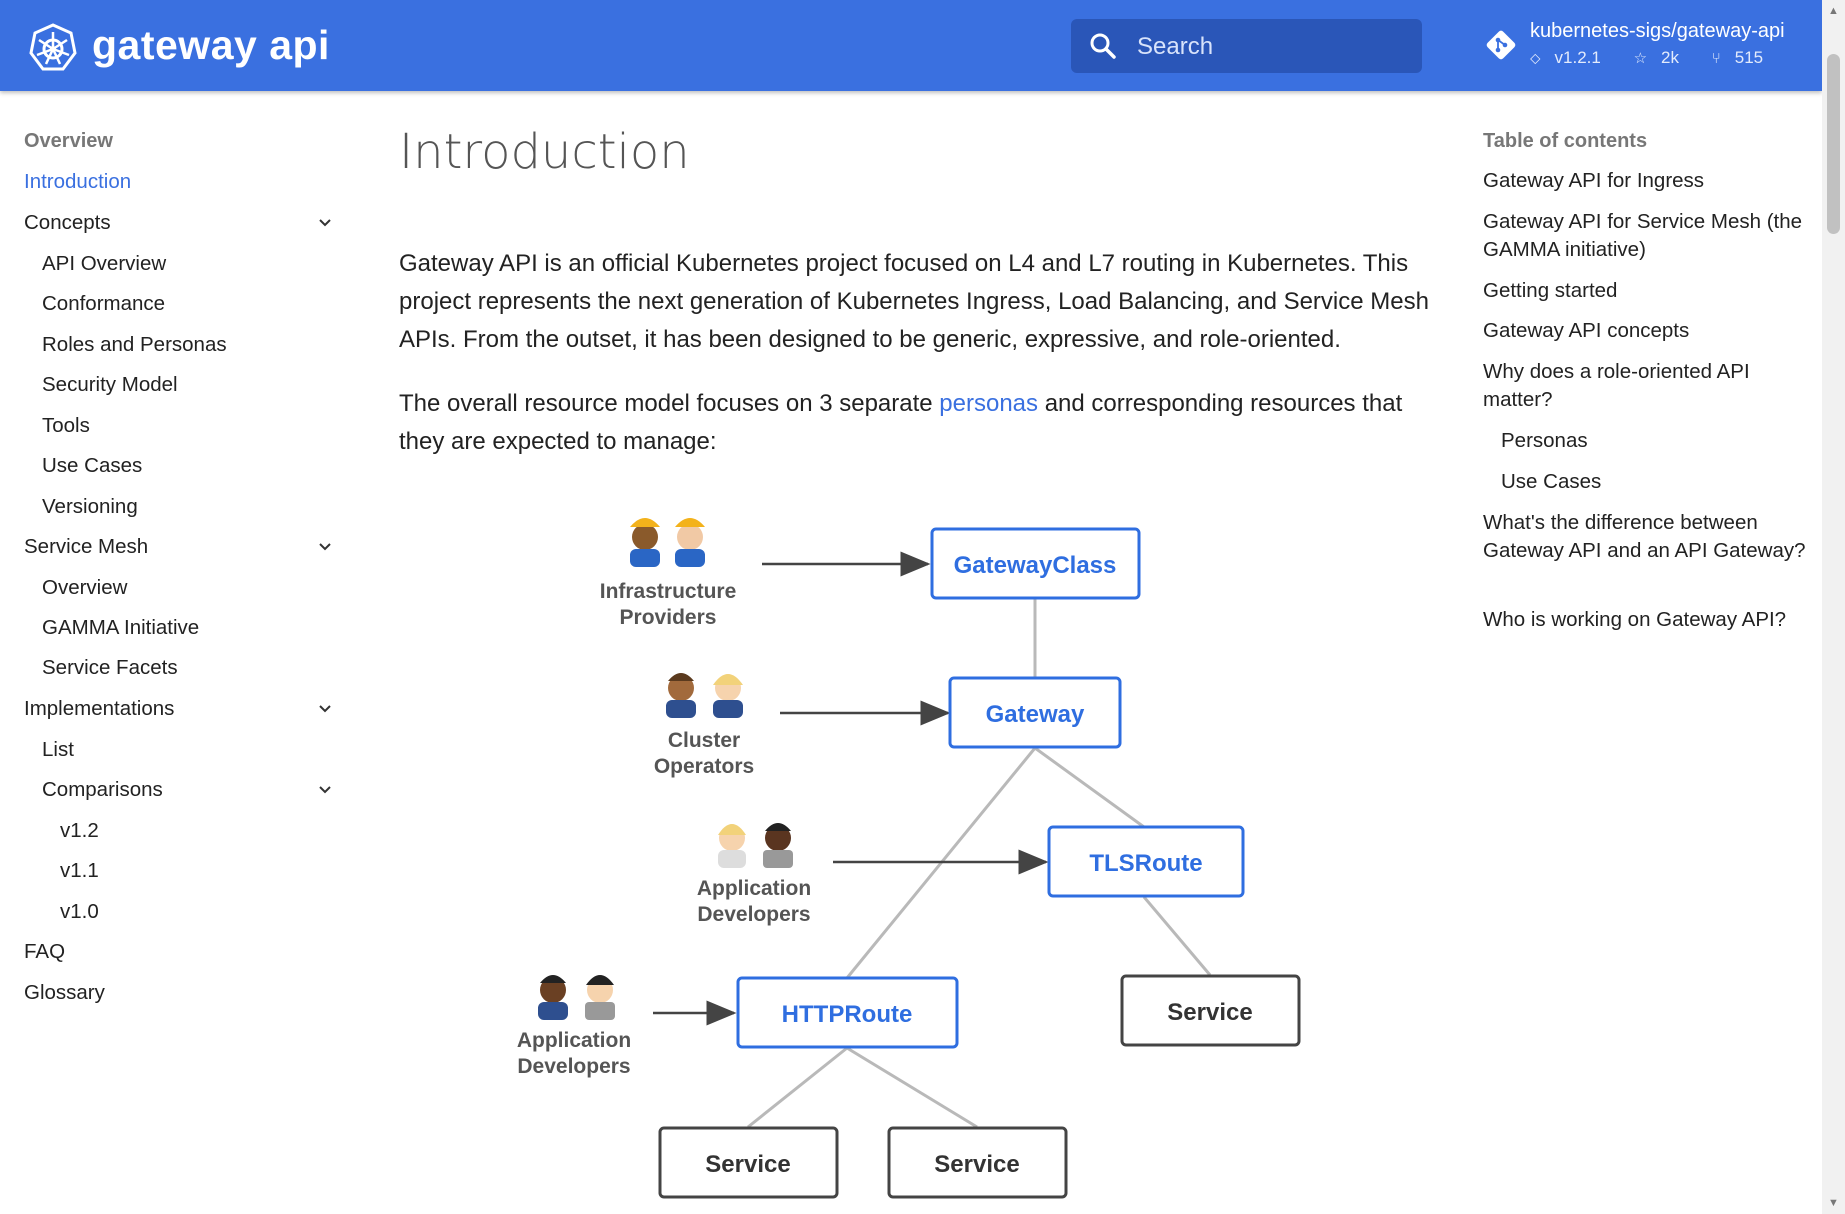  Describe the element at coordinates (1833, 144) in the screenshot. I see `scroll-thumb` at that location.